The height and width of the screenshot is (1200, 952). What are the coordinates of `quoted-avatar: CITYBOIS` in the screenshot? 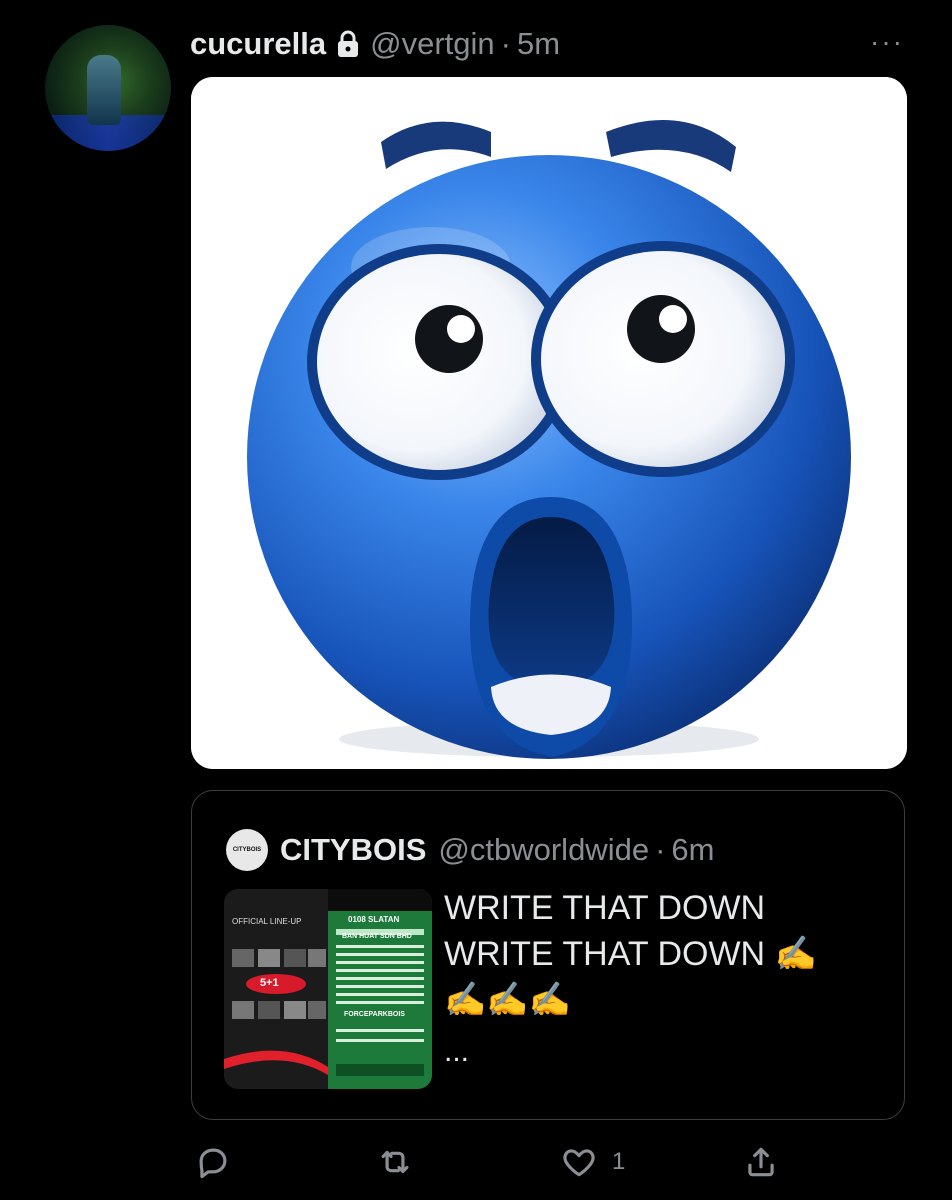 It's located at (247, 850).